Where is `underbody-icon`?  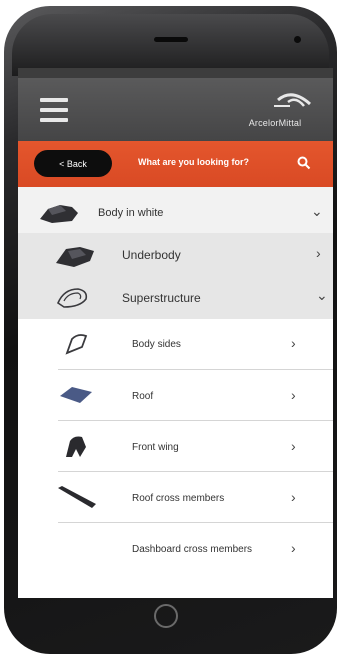 underbody-icon is located at coordinates (75, 257).